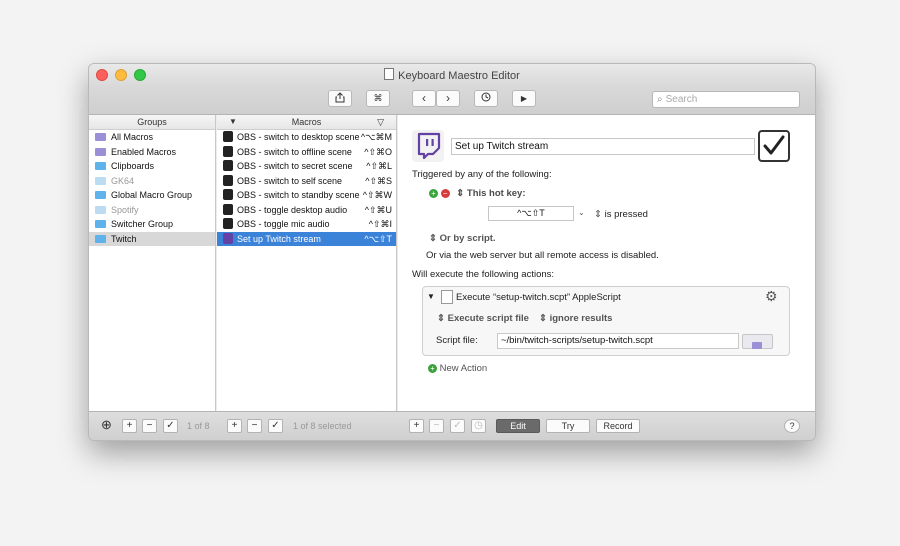  I want to click on macro-item: OBS - switch to standby scene ^⇧⌘W, so click(306, 195).